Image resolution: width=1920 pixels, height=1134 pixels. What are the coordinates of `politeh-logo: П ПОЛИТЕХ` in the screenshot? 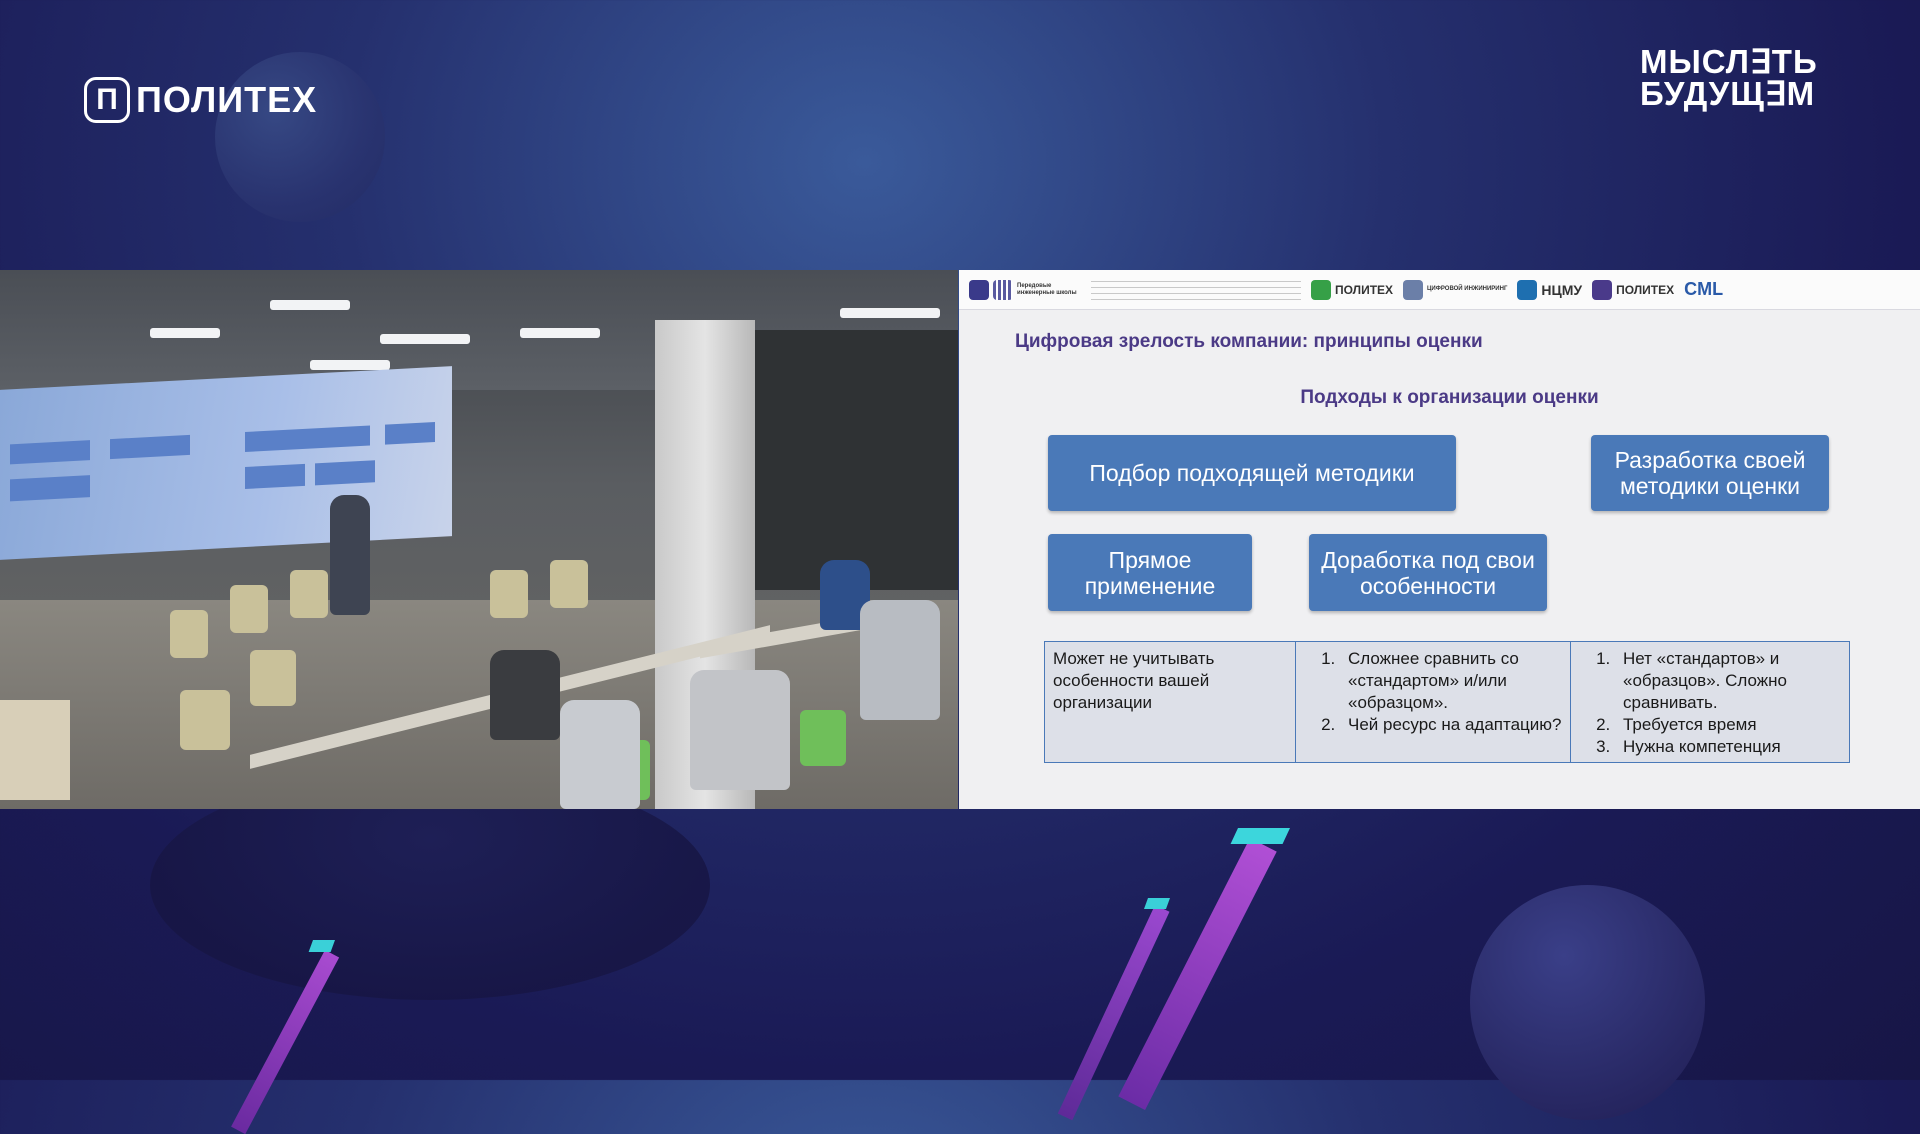 It's located at (200, 100).